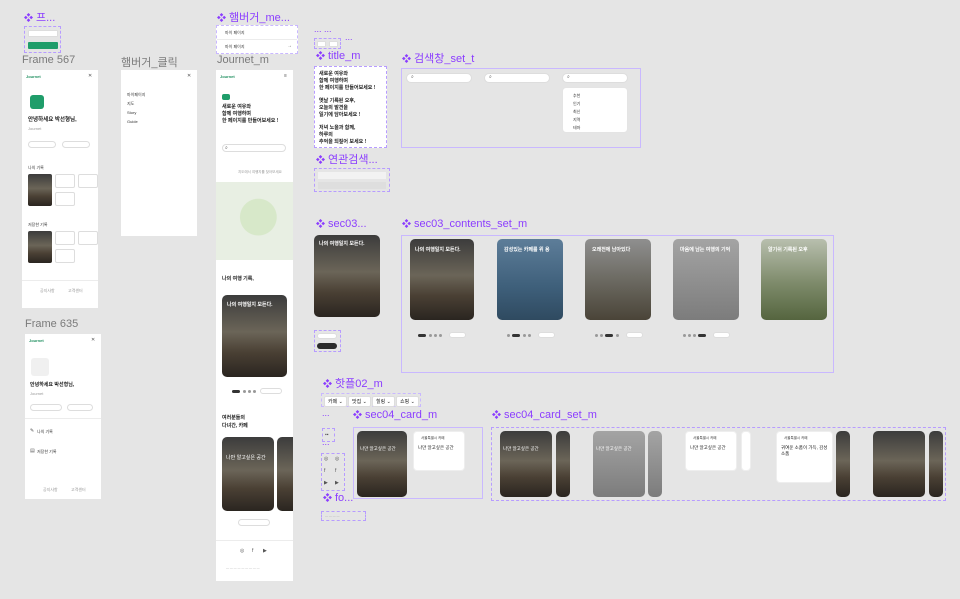  What do you see at coordinates (464, 224) in the screenshot?
I see `label-sec03-contents: sec03_contents_set_m` at bounding box center [464, 224].